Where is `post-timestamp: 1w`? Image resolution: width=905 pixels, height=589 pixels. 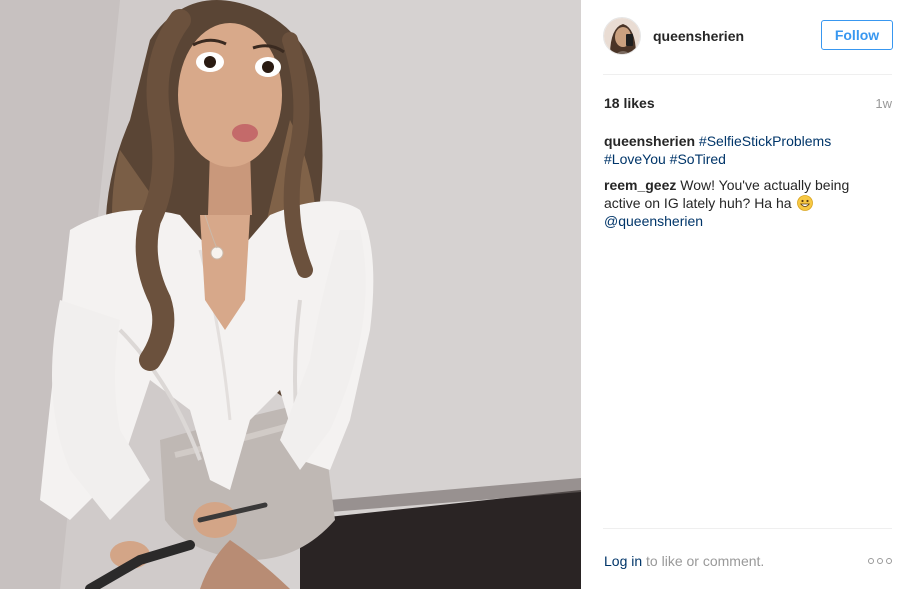 post-timestamp: 1w is located at coordinates (883, 103).